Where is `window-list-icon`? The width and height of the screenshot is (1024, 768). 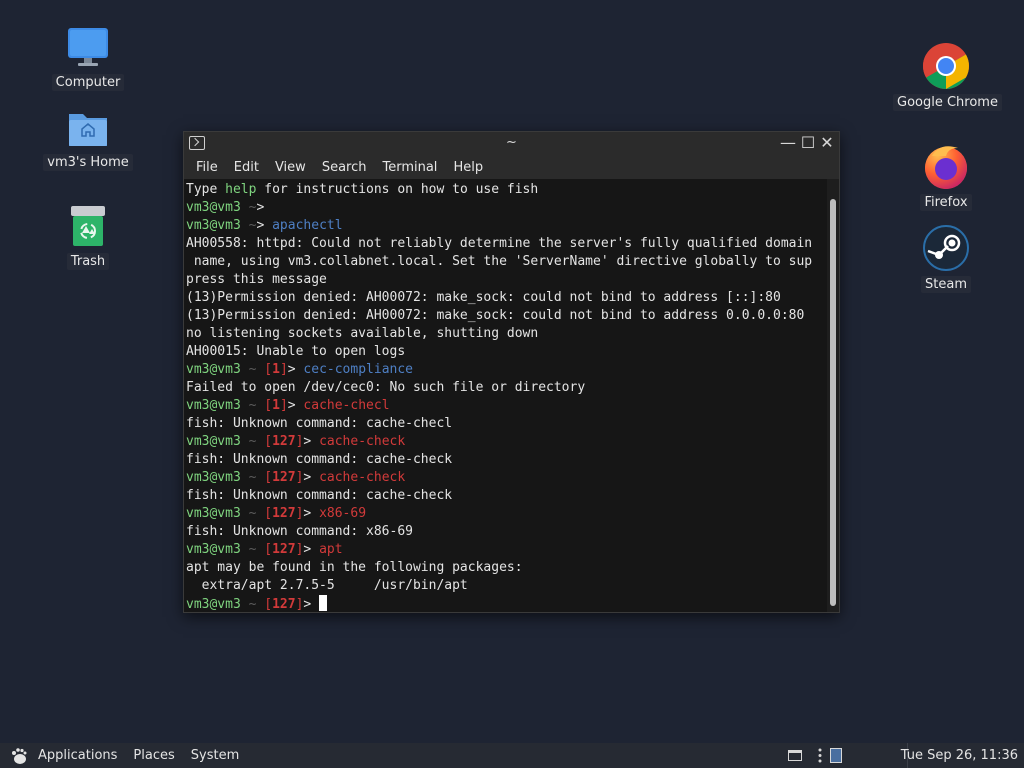
window-list-icon is located at coordinates (795, 755).